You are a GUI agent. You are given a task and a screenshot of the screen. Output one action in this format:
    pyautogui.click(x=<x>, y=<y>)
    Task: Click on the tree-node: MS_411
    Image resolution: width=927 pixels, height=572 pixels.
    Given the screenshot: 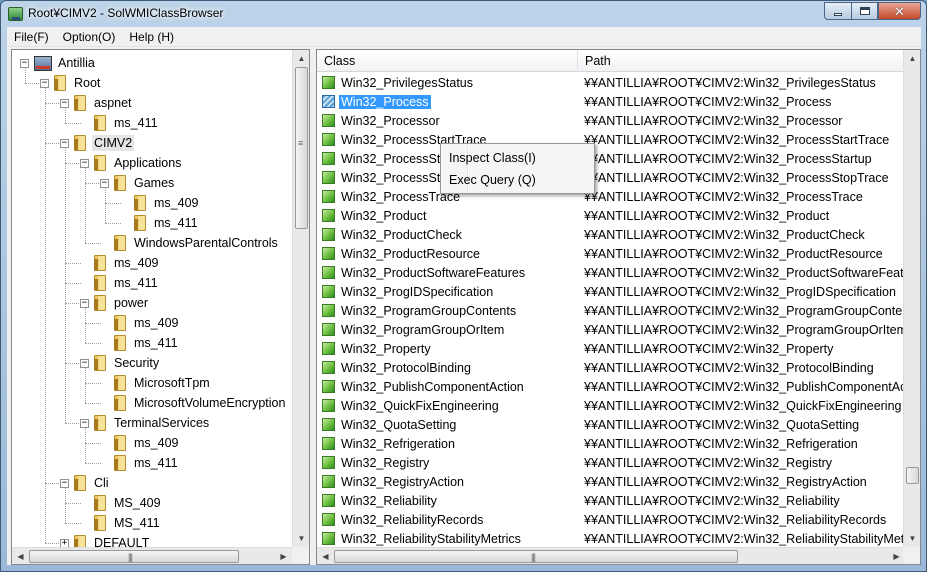 What is the action you would take?
    pyautogui.click(x=121, y=523)
    